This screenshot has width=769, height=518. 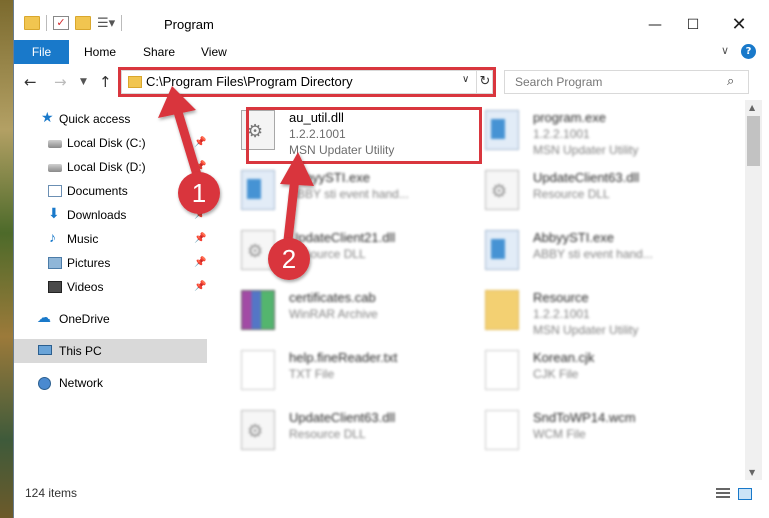 What do you see at coordinates (564, 357) in the screenshot?
I see `file-name: Korean.cjk` at bounding box center [564, 357].